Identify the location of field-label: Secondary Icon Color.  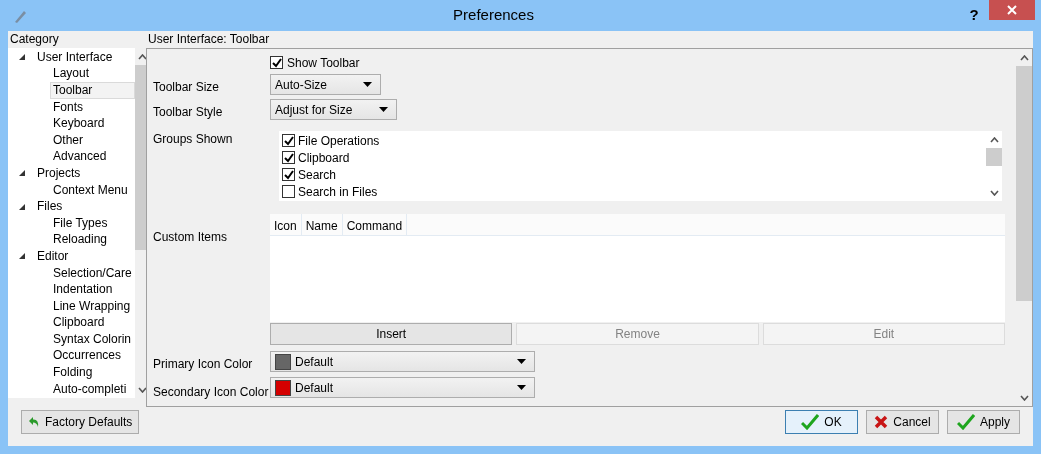
(211, 392).